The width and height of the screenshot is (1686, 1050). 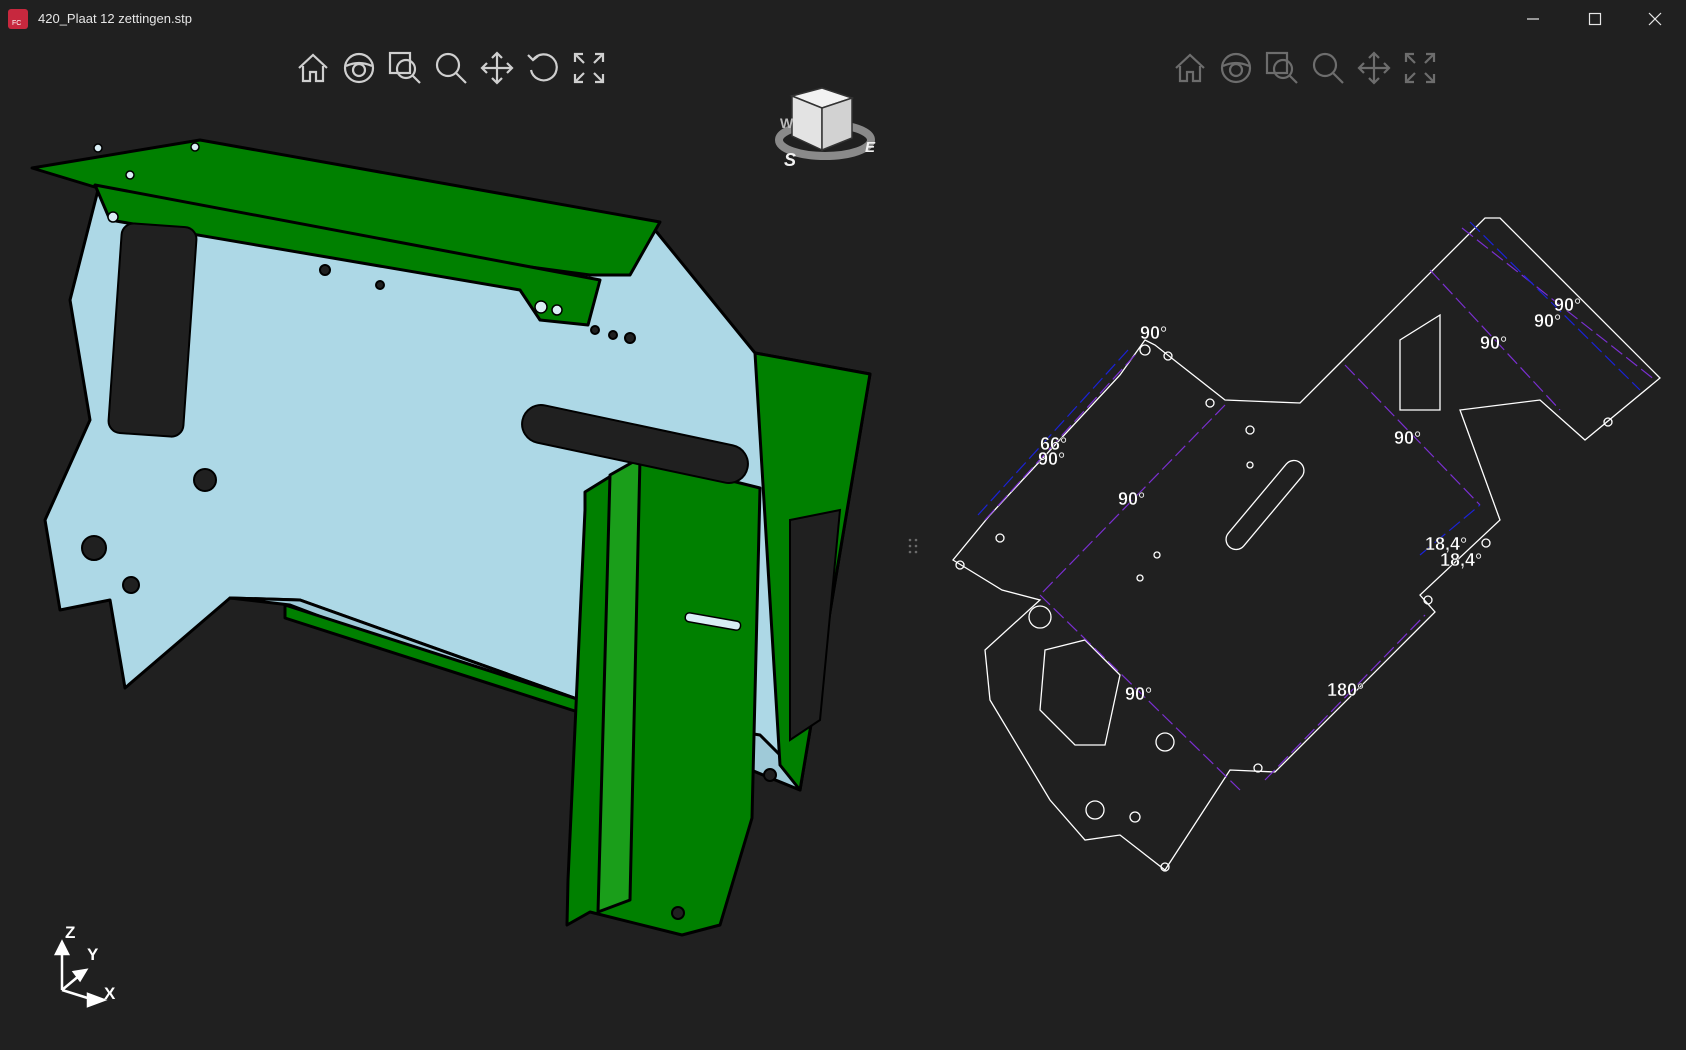 What do you see at coordinates (18, 19) in the screenshot?
I see `freecad-app-icon: FC` at bounding box center [18, 19].